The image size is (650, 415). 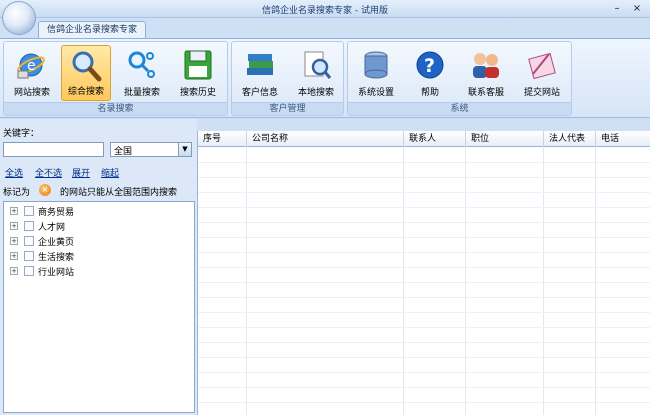 What do you see at coordinates (617, 8) in the screenshot?
I see `minimize-button: –` at bounding box center [617, 8].